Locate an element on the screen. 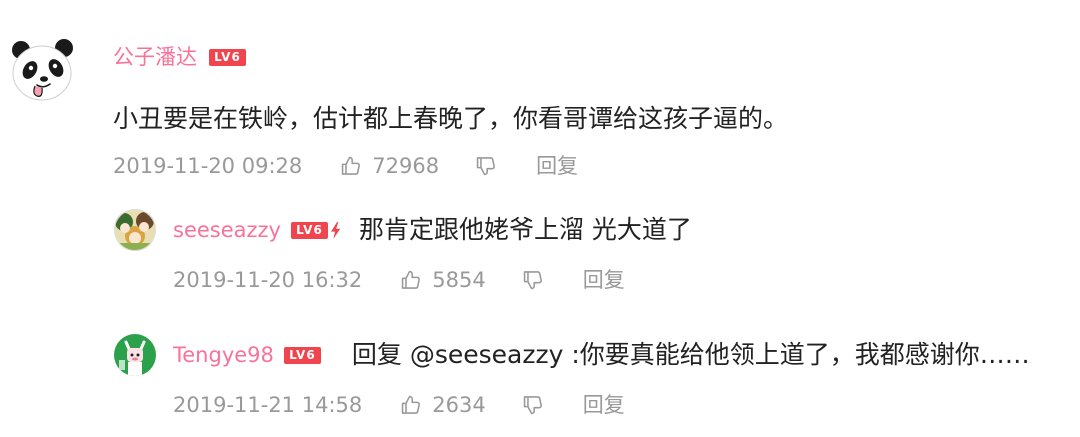 This screenshot has height=437, width=1080. comment-time: 2019-11-20 09:28 is located at coordinates (208, 166).